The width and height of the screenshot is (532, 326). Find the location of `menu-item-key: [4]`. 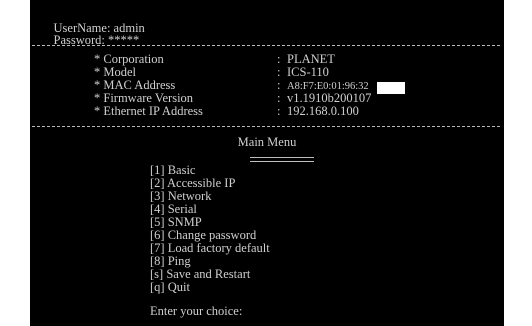

menu-item-key: [4] is located at coordinates (157, 209).